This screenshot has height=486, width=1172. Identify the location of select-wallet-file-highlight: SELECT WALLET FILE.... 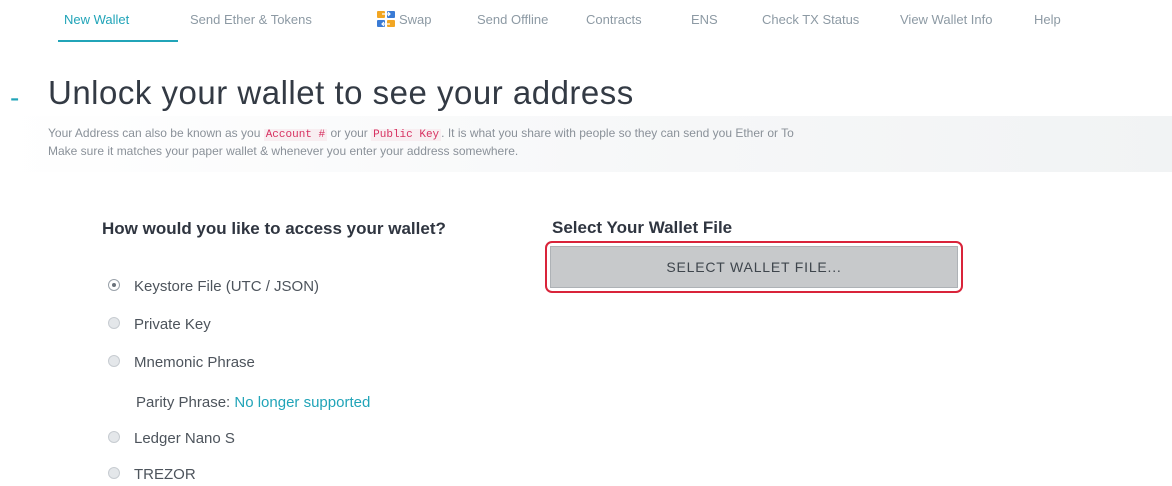
(754, 267).